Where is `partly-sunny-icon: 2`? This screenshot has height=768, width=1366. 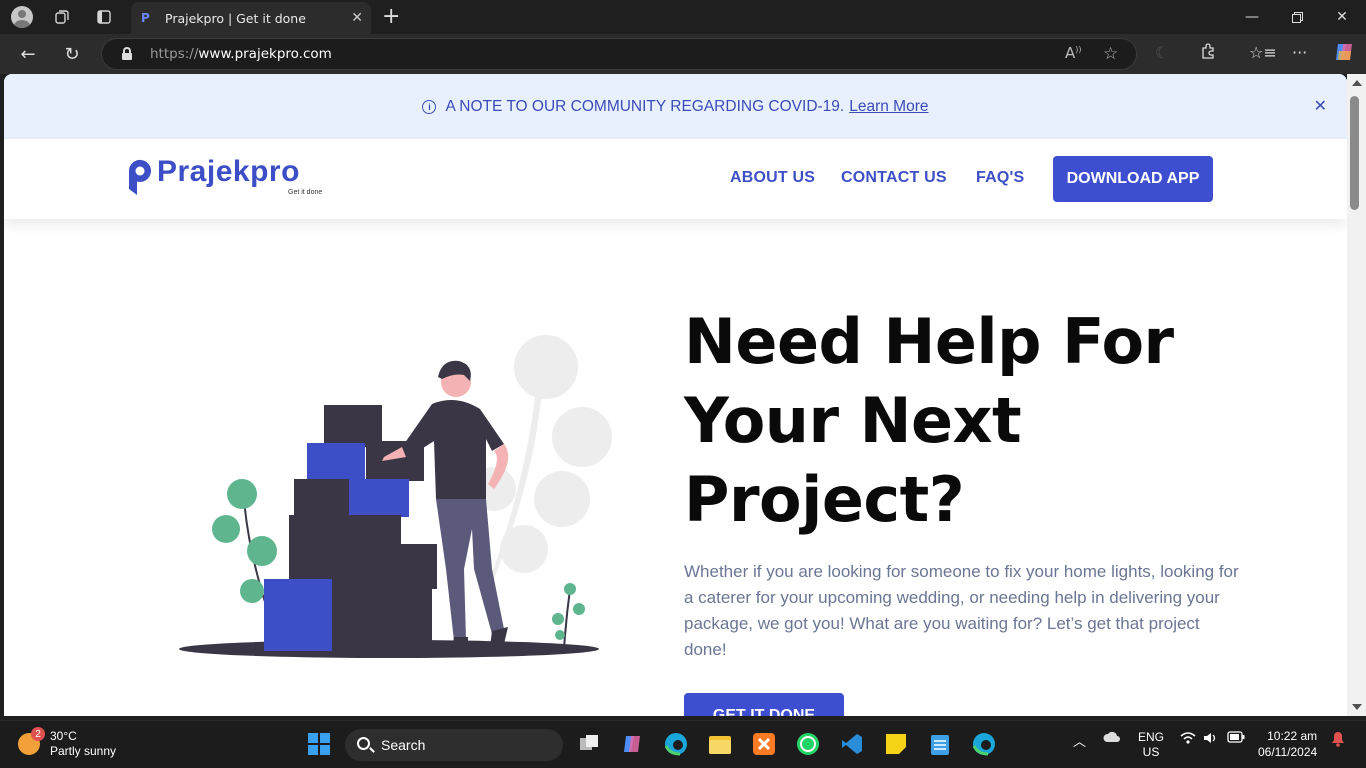
partly-sunny-icon: 2 is located at coordinates (31, 741).